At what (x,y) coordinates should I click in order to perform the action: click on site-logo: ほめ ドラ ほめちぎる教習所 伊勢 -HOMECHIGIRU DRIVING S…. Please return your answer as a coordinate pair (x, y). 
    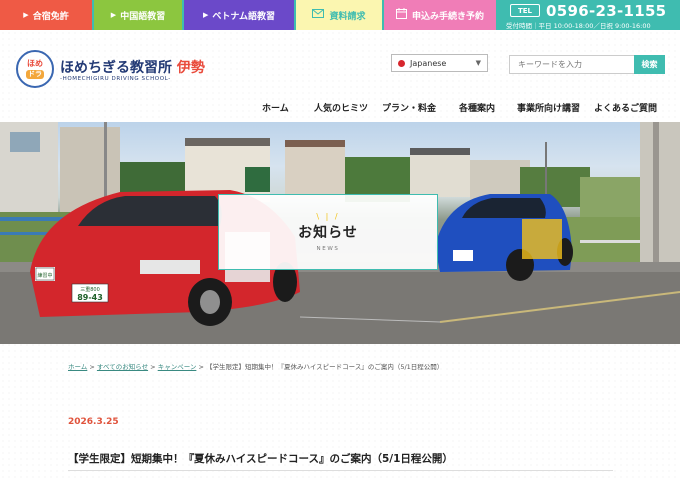
    Looking at the image, I should click on (109, 68).